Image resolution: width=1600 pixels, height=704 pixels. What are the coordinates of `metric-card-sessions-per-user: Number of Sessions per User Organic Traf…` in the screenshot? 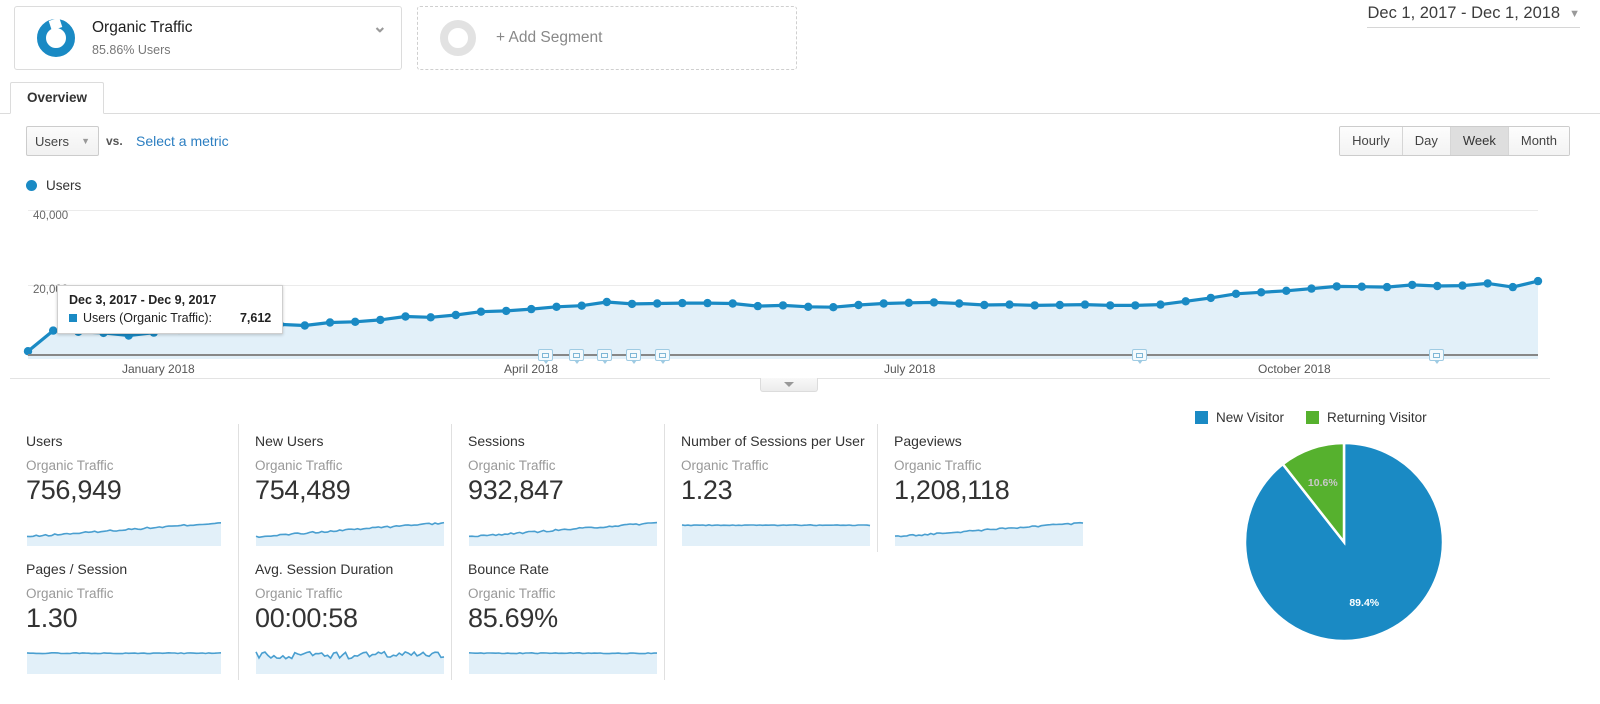 It's located at (770, 488).